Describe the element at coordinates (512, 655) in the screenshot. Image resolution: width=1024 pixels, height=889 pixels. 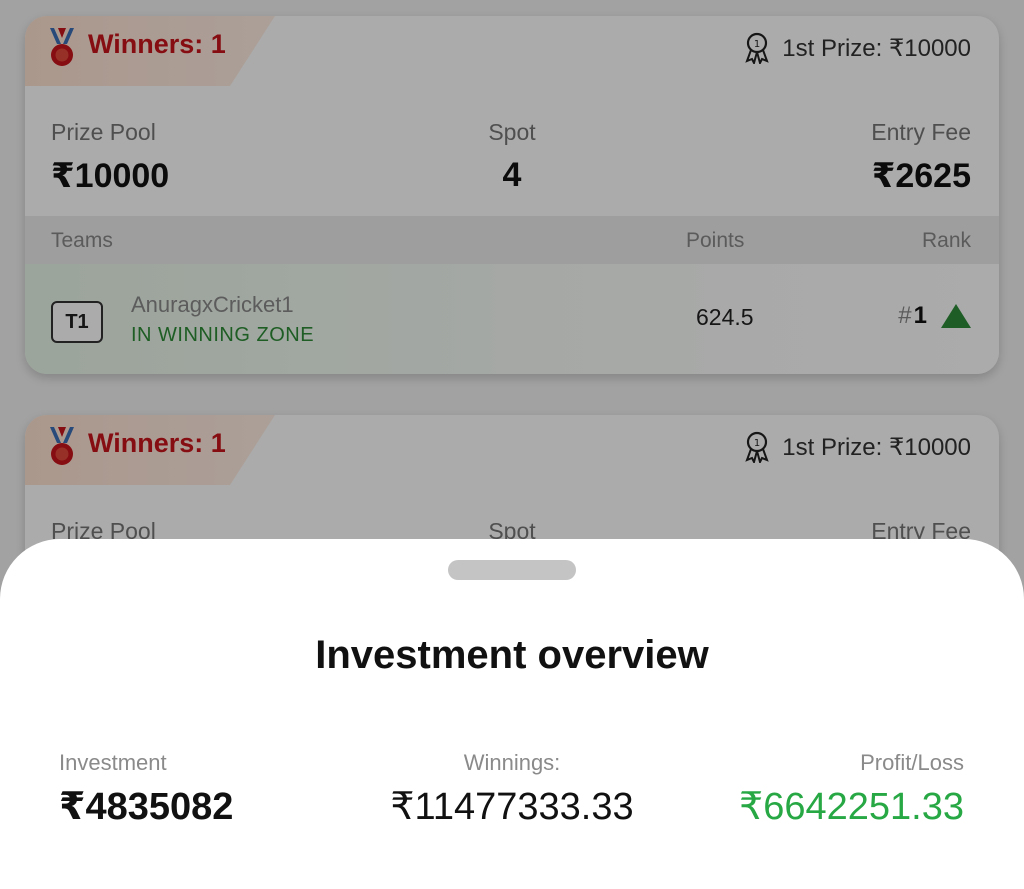
I see `sheet-title: Investment overview` at that location.